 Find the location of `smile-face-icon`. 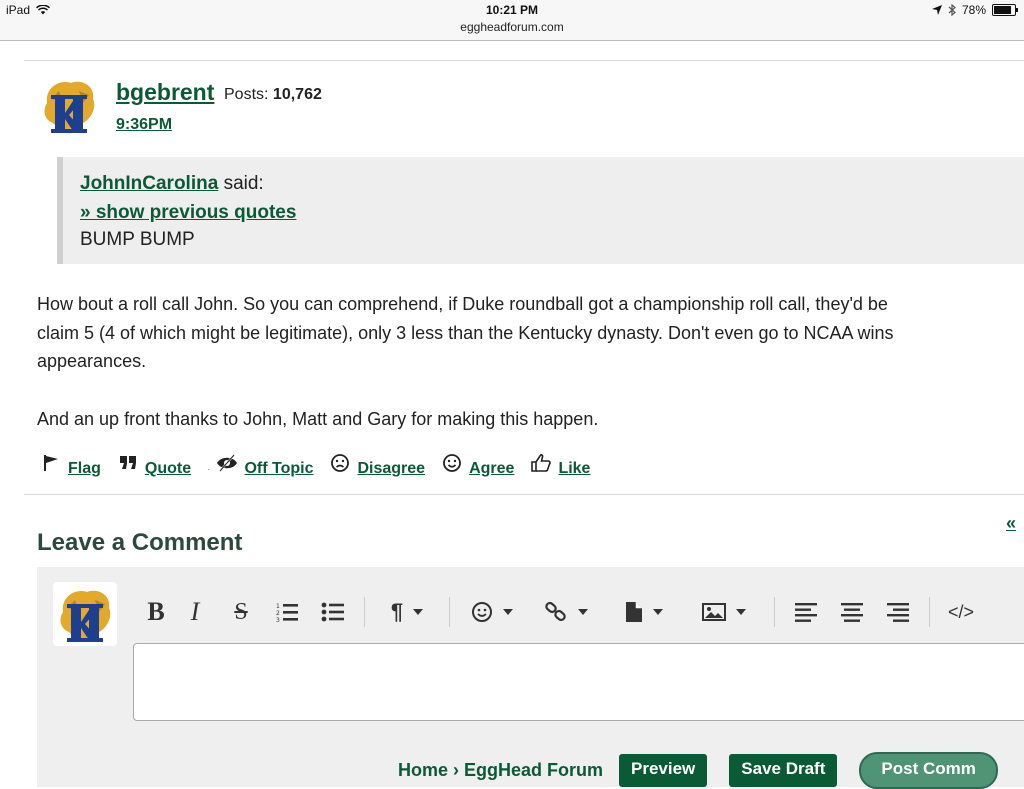

smile-face-icon is located at coordinates (452, 463).